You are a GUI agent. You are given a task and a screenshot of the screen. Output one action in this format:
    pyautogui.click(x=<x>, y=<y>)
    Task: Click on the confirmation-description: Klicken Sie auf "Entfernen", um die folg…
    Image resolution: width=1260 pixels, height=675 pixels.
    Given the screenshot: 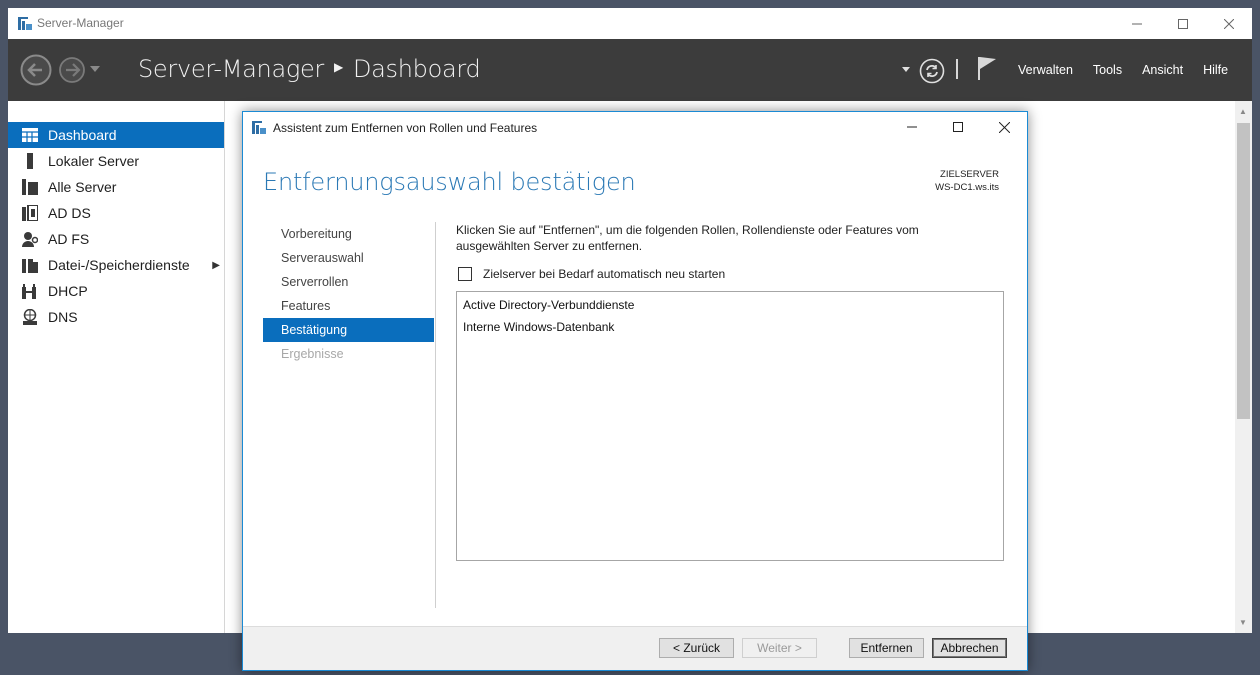 What is the action you would take?
    pyautogui.click(x=687, y=238)
    